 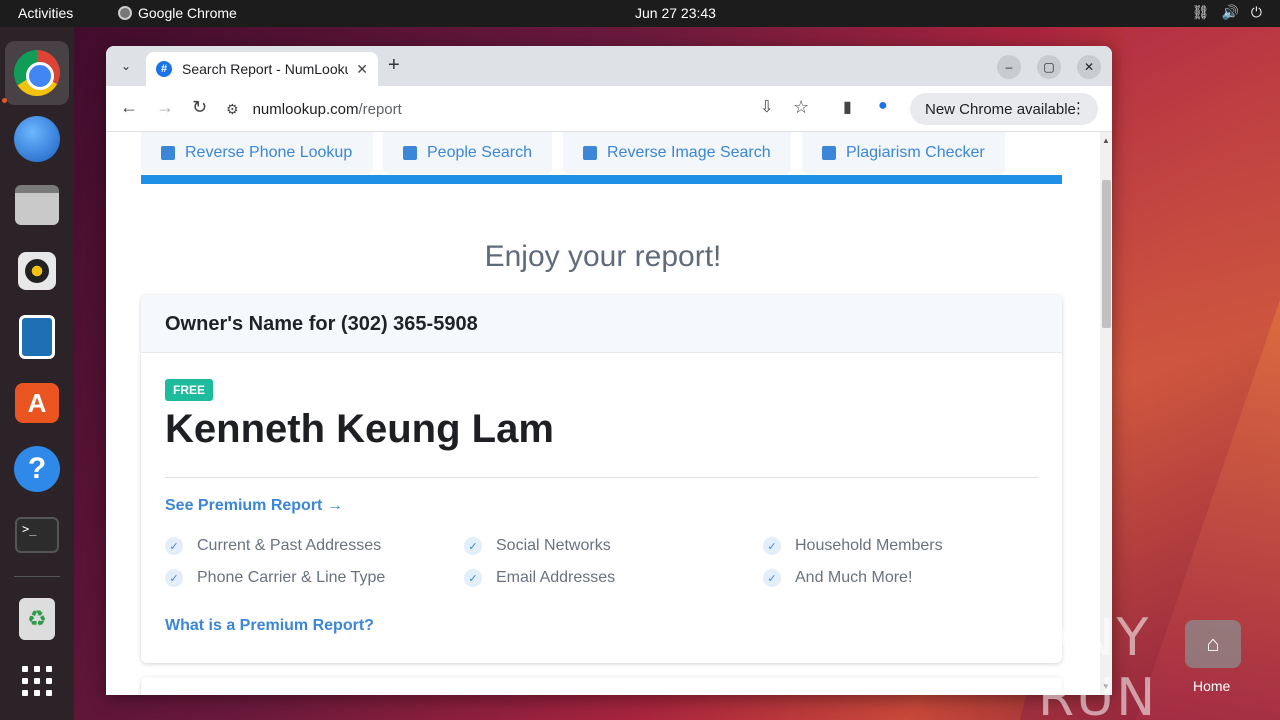 What do you see at coordinates (254, 506) in the screenshot?
I see `see-premium-report-link: See Premium Report →` at bounding box center [254, 506].